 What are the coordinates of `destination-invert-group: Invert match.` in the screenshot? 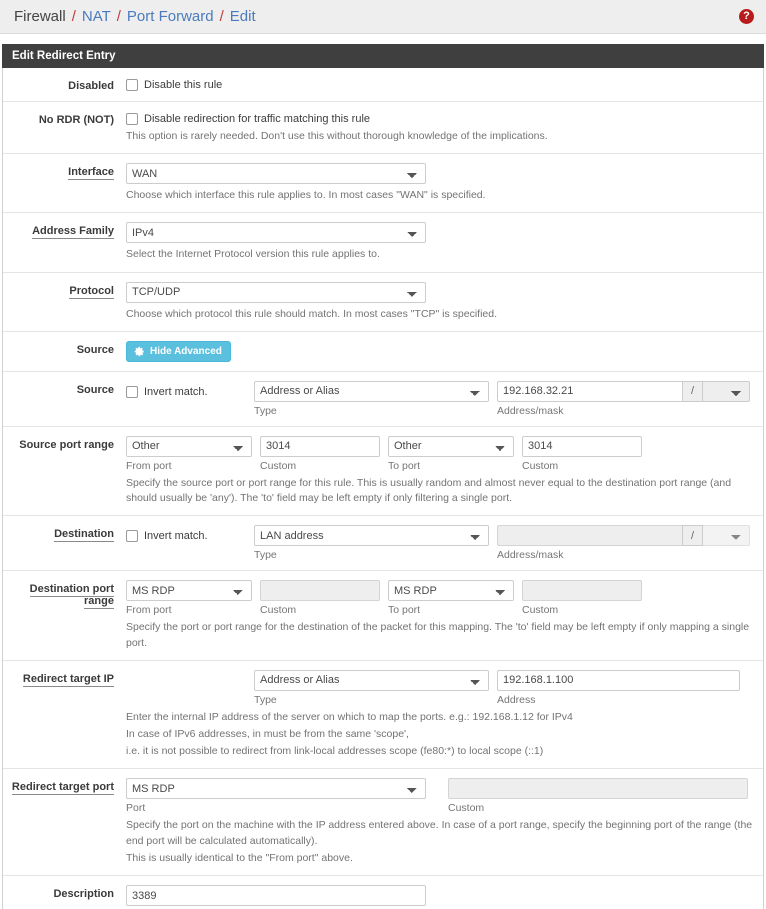 It's located at (190, 534).